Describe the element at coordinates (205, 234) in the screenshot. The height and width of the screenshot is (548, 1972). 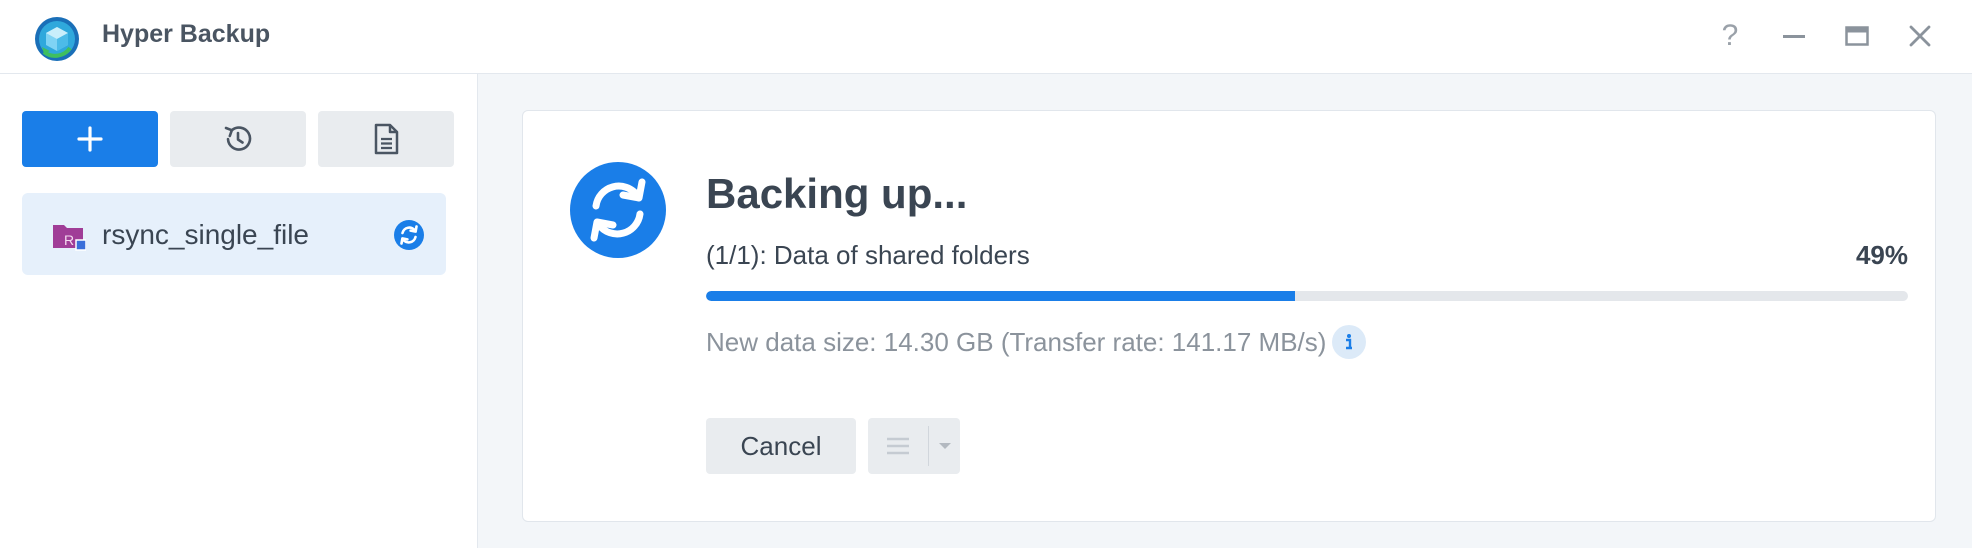
I see `task-label: rsync_single_file` at that location.